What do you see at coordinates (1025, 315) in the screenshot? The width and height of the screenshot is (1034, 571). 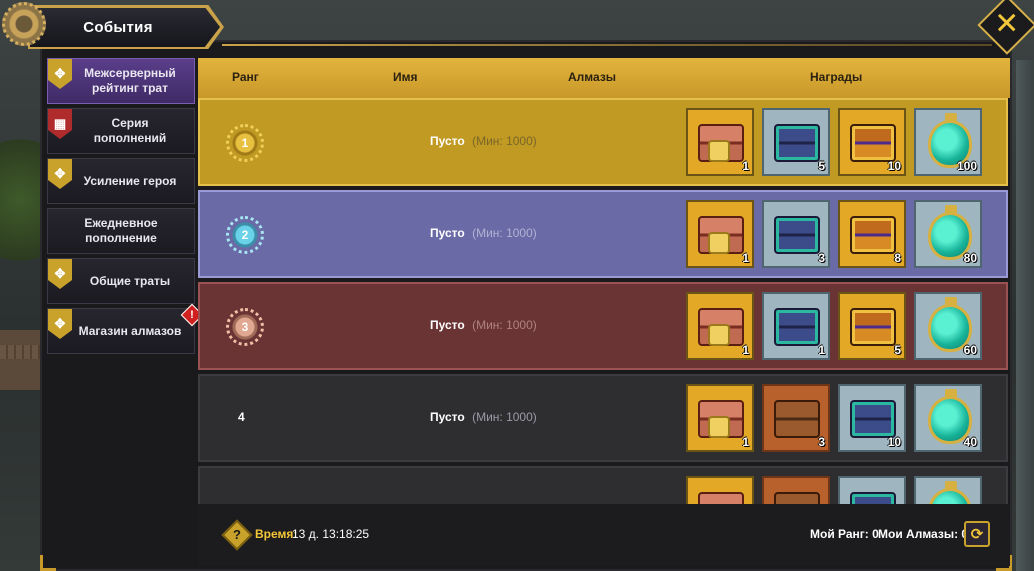 I see `background-pillar` at bounding box center [1025, 315].